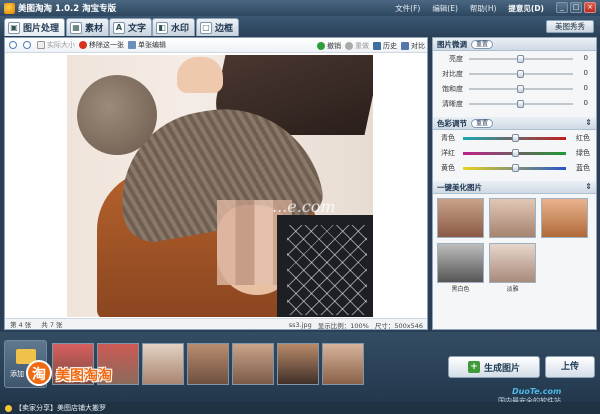  What do you see at coordinates (180, 29) in the screenshot?
I see `tab-label: 水印` at bounding box center [180, 29].